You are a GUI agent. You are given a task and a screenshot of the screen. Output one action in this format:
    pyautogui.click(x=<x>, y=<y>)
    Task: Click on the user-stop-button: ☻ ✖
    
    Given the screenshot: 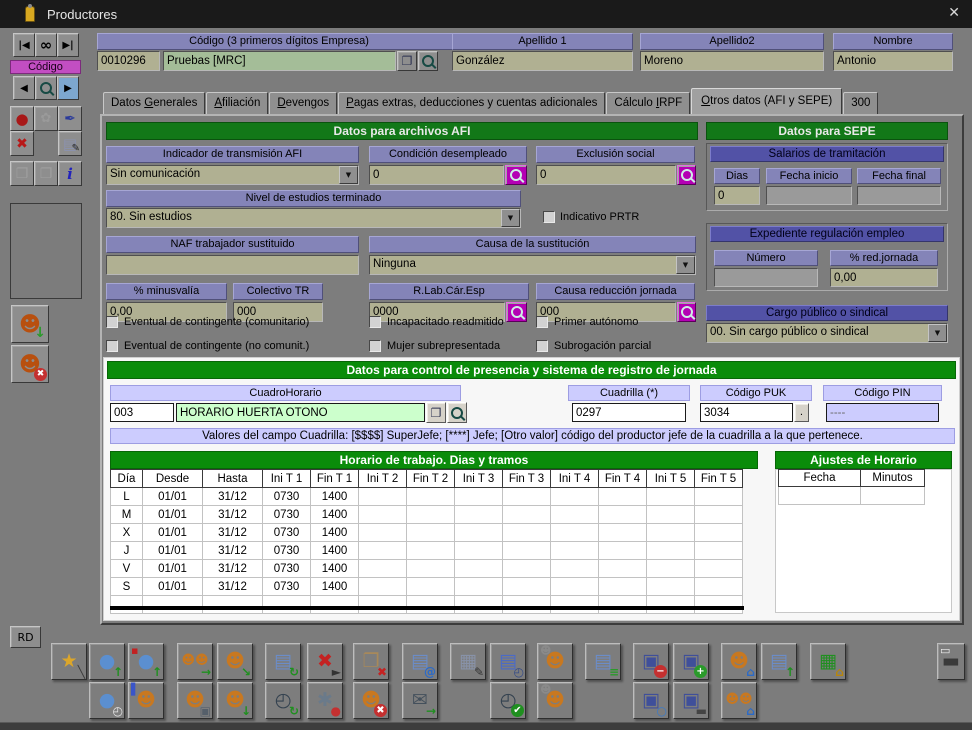 What is the action you would take?
    pyautogui.click(x=371, y=700)
    